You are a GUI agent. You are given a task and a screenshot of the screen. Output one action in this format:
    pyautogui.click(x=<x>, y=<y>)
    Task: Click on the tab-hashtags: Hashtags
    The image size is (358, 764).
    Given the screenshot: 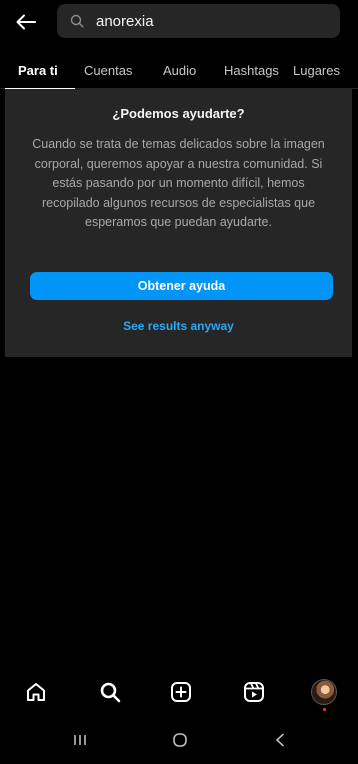 What is the action you would take?
    pyautogui.click(x=251, y=70)
    